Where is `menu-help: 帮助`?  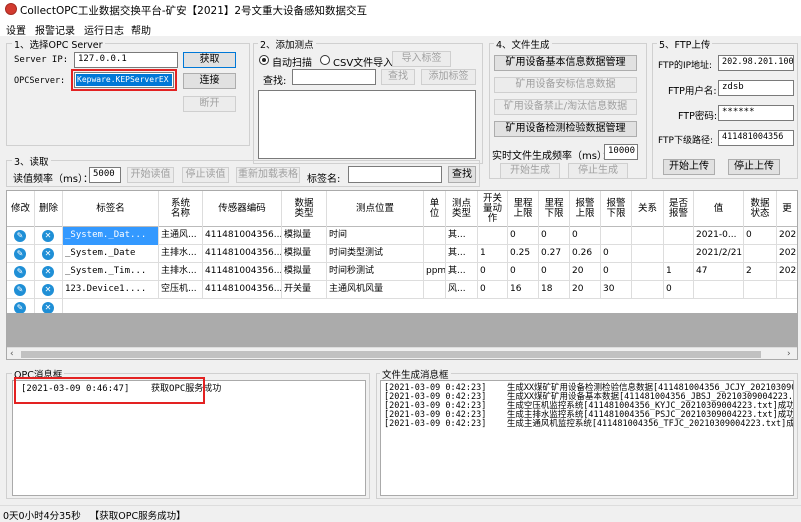
menu-help: 帮助 is located at coordinates (141, 29).